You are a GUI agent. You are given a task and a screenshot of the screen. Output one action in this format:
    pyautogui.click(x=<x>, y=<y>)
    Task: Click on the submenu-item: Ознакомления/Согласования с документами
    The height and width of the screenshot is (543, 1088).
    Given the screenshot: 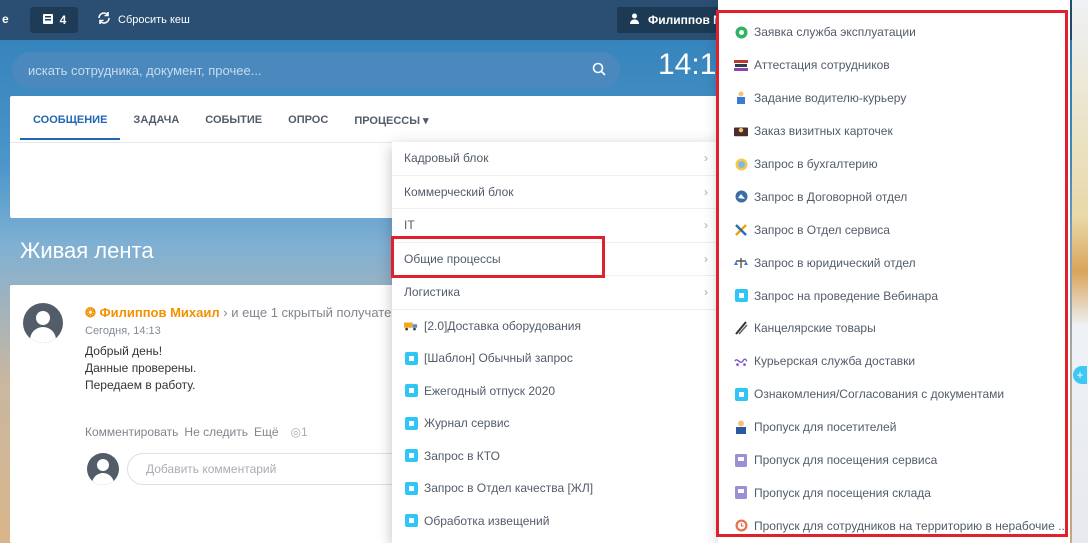 What is the action you would take?
    pyautogui.click(x=901, y=394)
    